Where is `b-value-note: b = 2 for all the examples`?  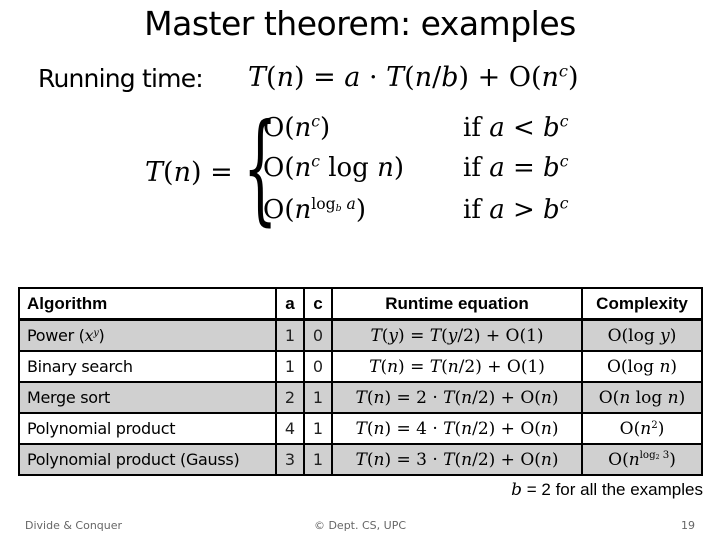 b-value-note: b = 2 for all the examples is located at coordinates (607, 490).